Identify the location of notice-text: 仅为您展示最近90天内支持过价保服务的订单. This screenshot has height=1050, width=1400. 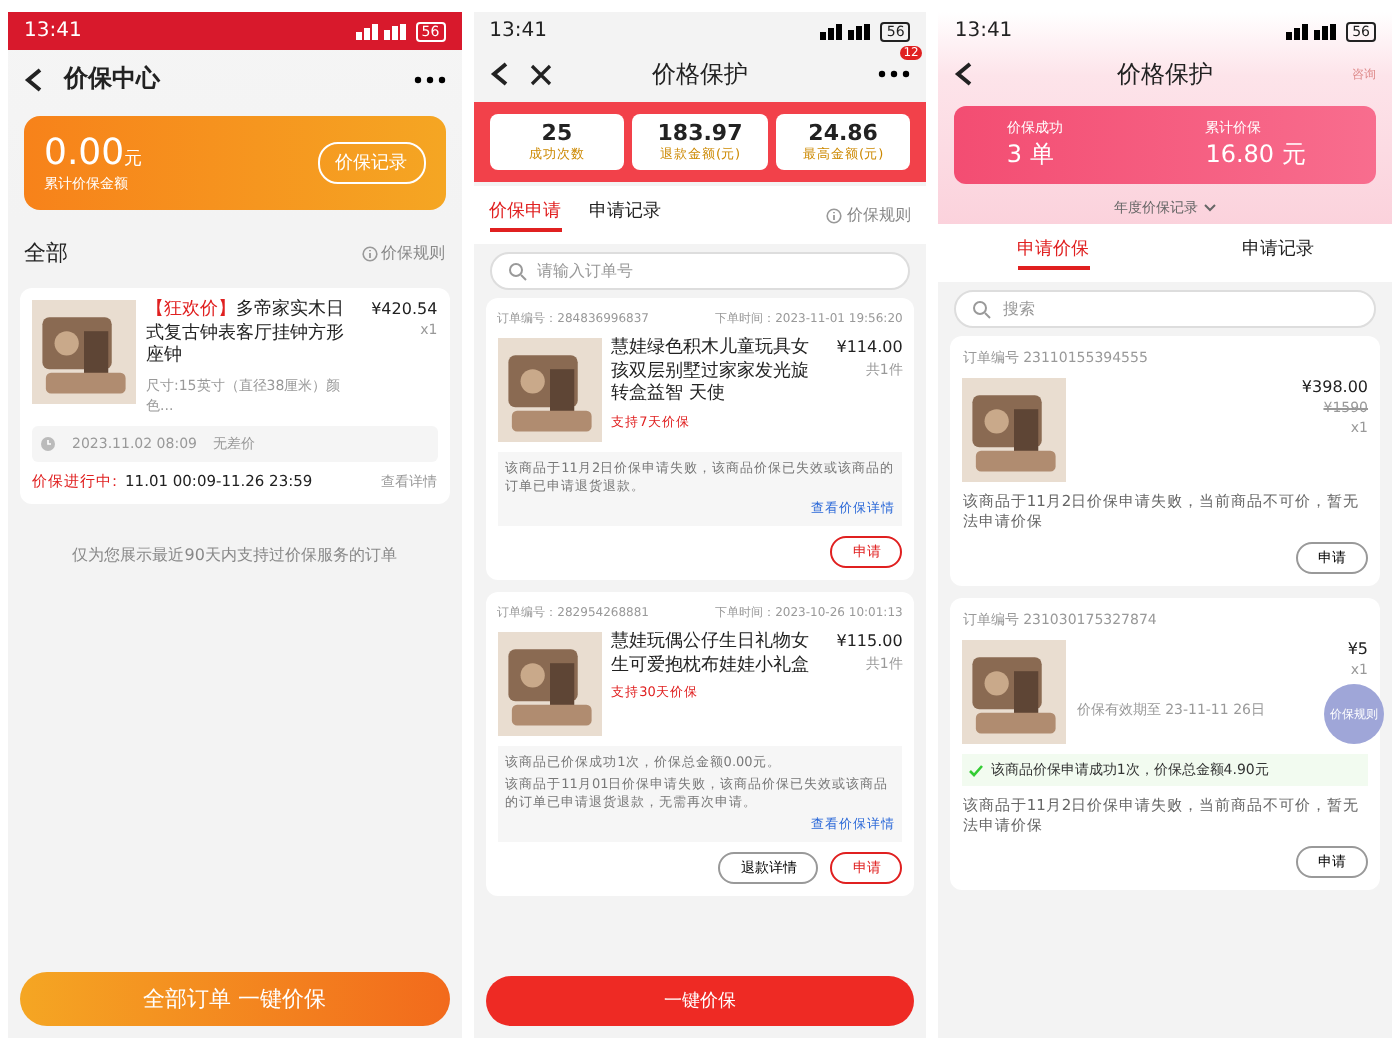
(234, 555).